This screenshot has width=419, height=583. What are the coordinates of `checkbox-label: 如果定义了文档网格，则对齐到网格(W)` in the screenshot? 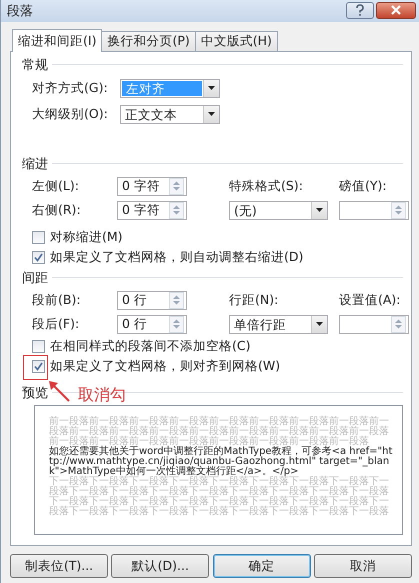 It's located at (165, 366).